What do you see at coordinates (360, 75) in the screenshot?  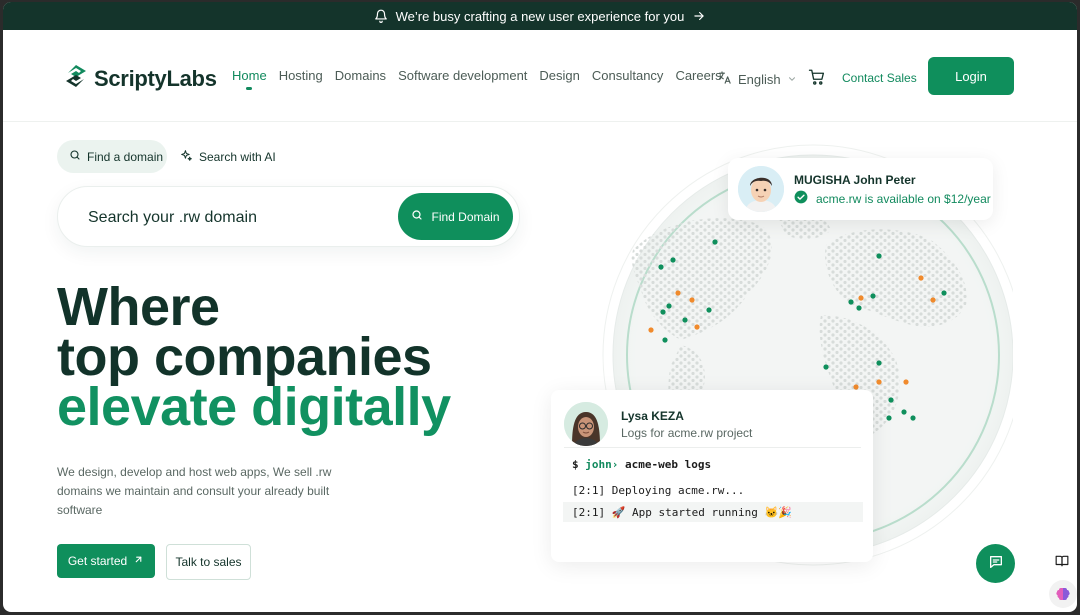 I see `nav-domains: Domains` at bounding box center [360, 75].